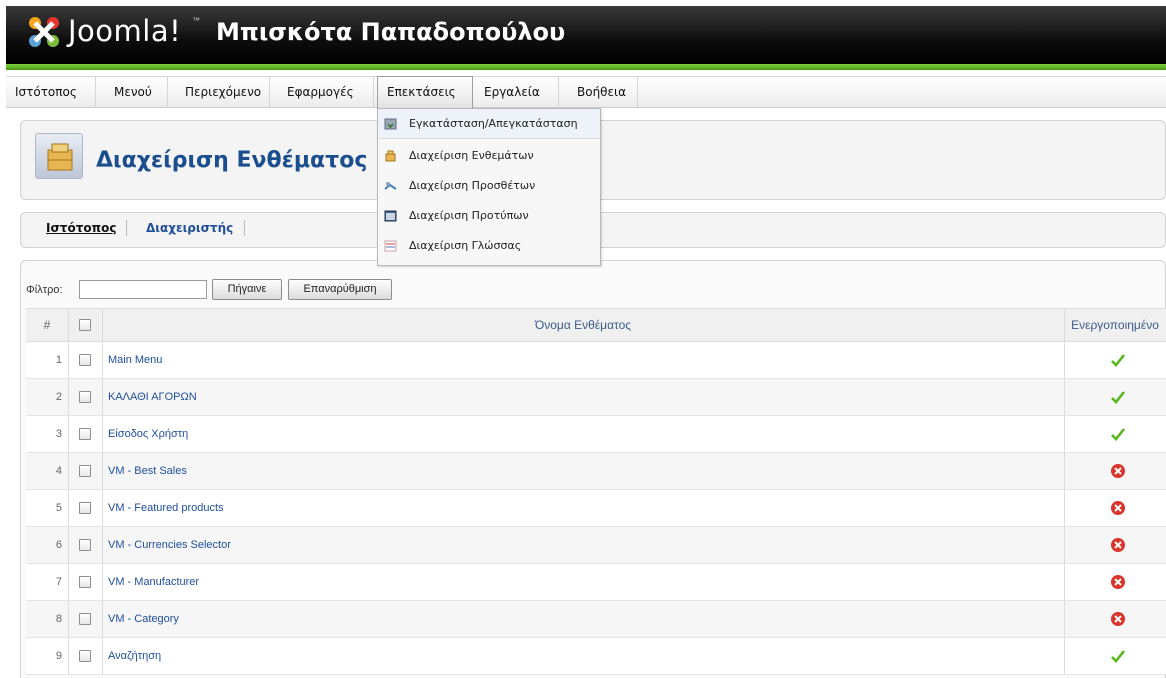  I want to click on table-row: 4 VM - Best Sales, so click(596, 471).